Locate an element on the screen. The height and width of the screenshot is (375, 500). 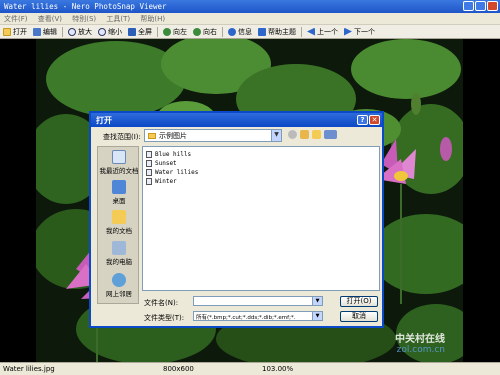
place-my-documents: 我的文档 is located at coordinates (119, 222).